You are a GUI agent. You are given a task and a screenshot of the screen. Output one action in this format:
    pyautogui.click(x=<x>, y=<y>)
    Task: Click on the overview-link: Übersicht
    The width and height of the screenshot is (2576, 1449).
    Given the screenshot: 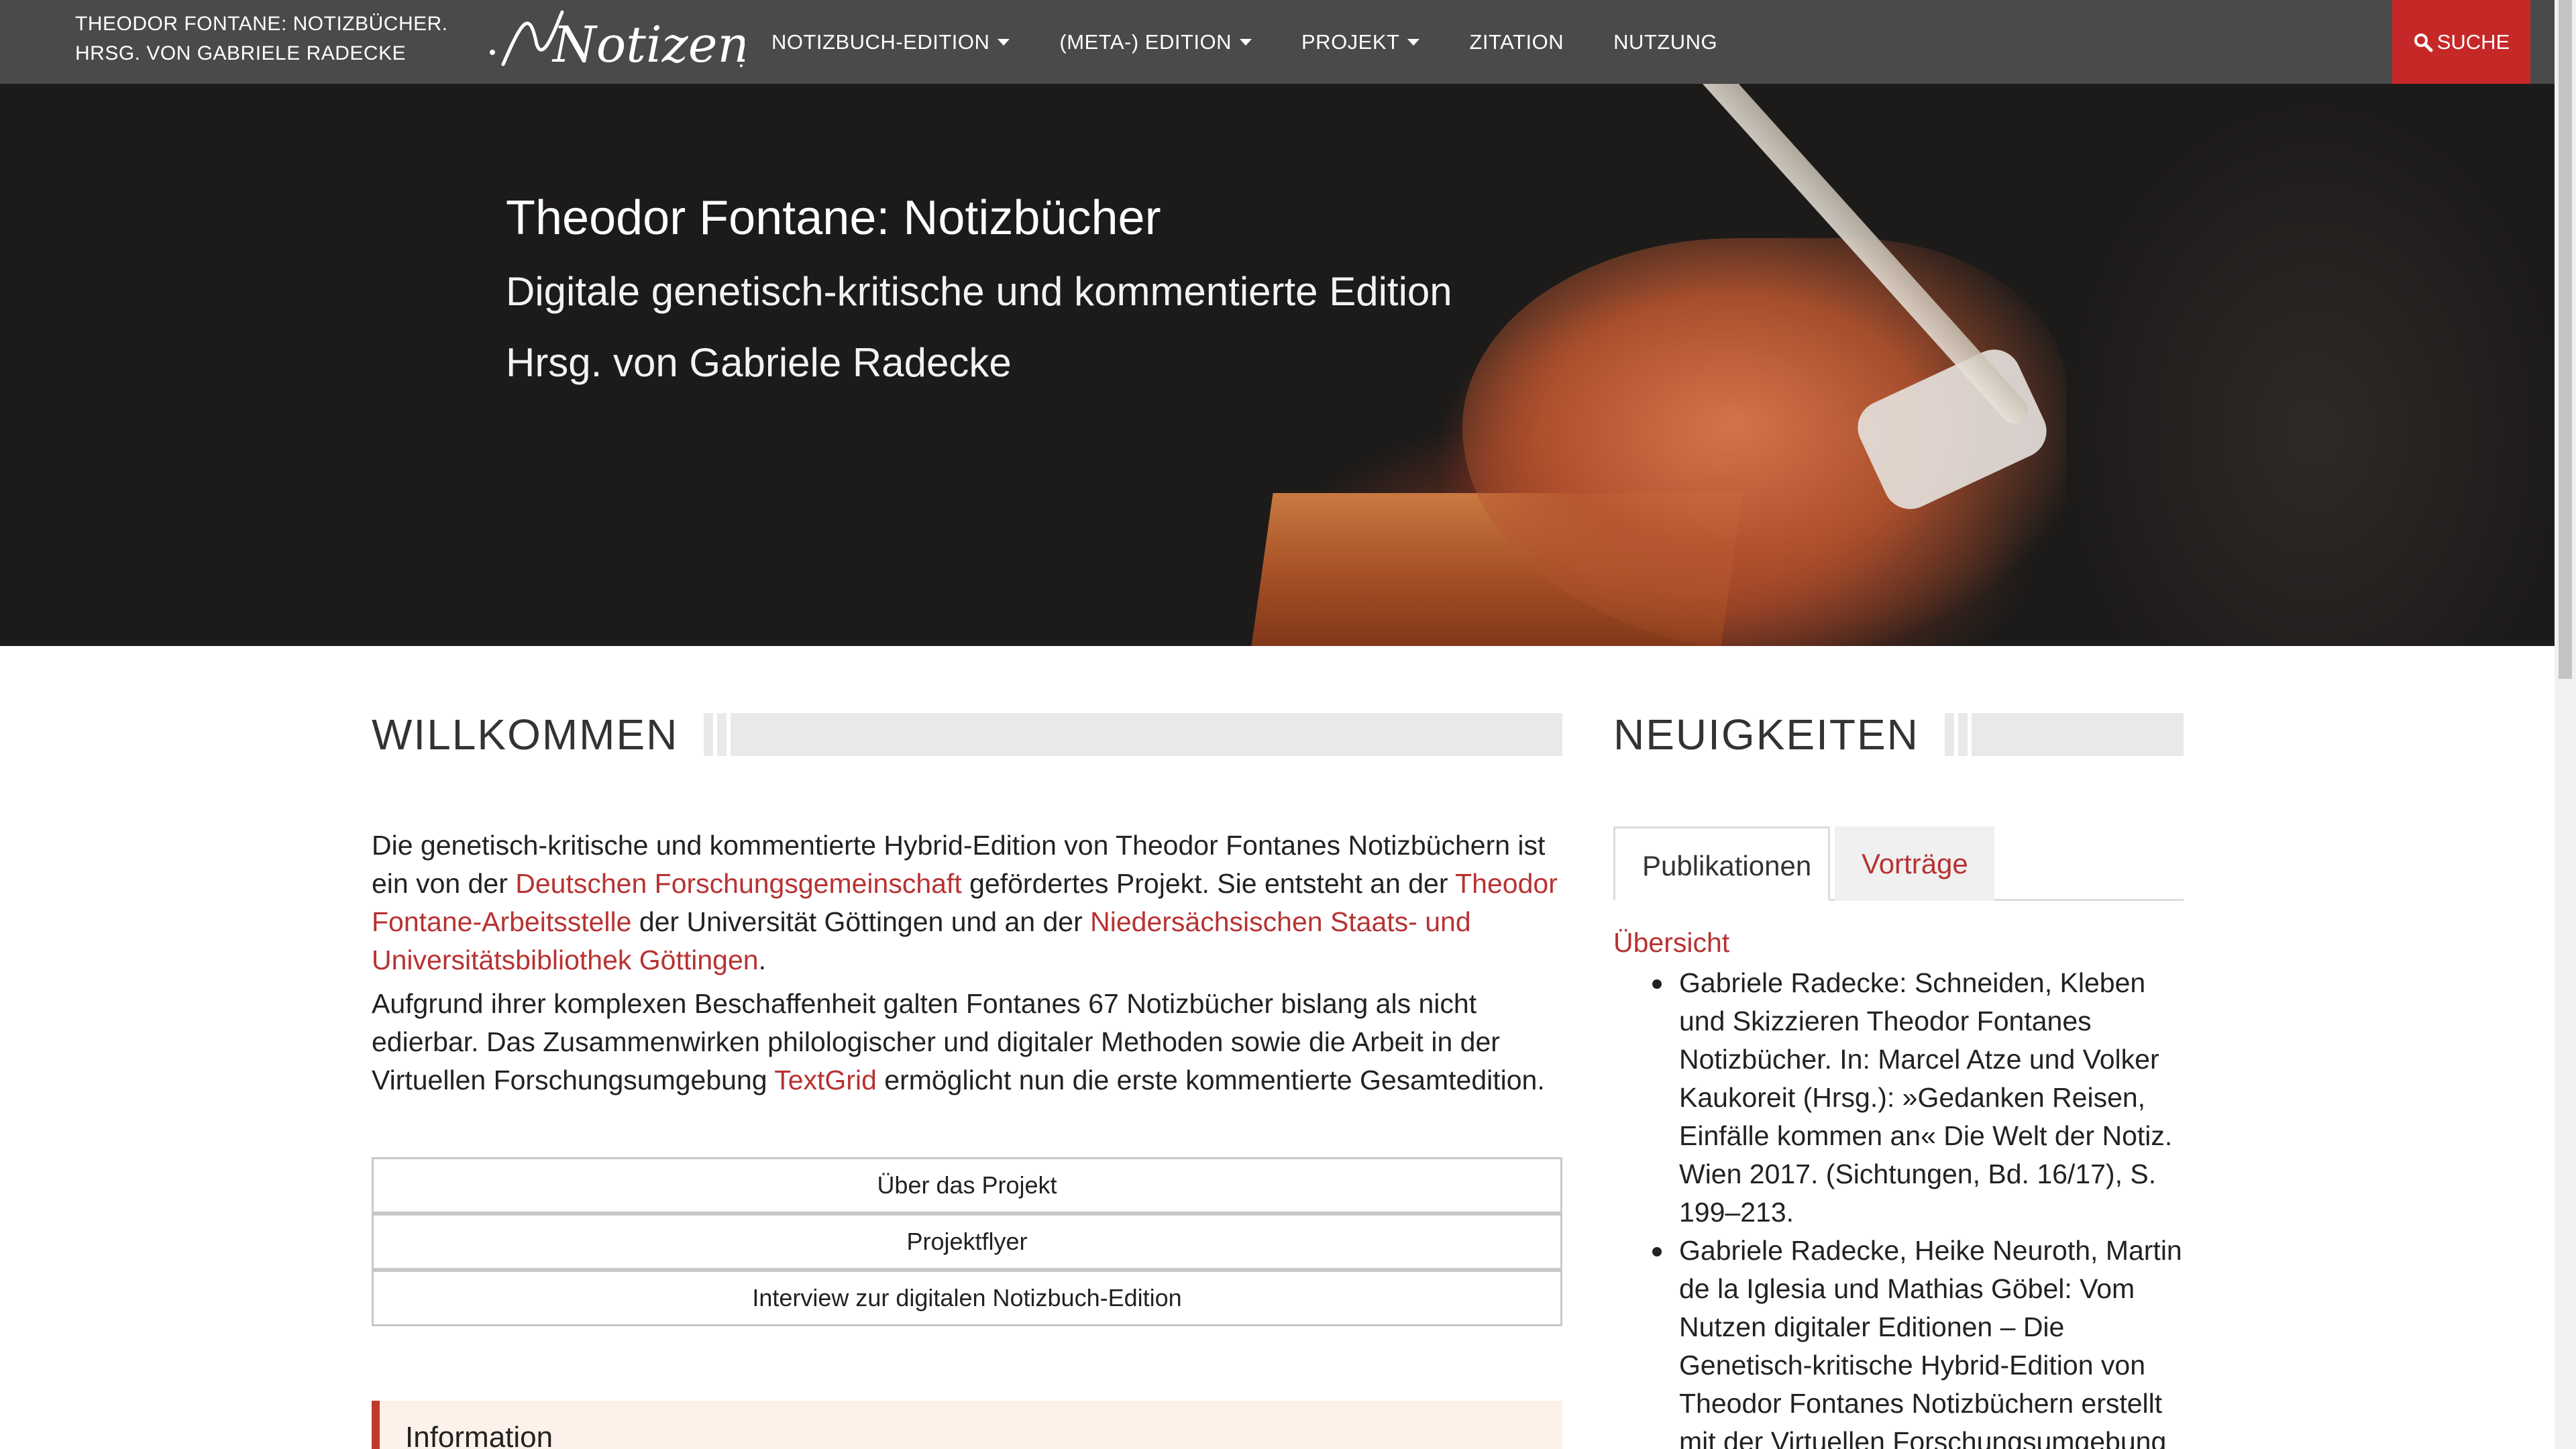 What is the action you would take?
    pyautogui.click(x=1671, y=943)
    